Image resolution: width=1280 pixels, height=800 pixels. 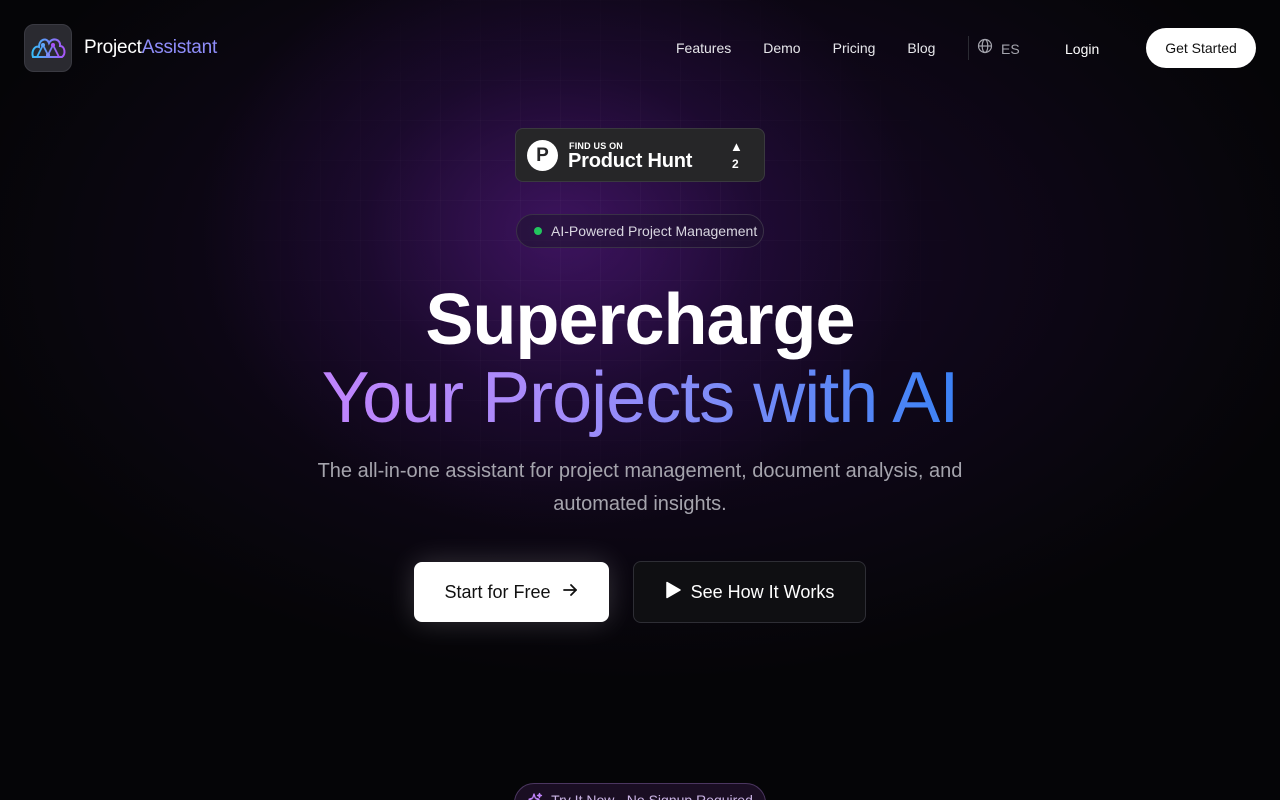 I want to click on hero-title-gradient-text: Your Projects with AI, so click(x=640, y=398).